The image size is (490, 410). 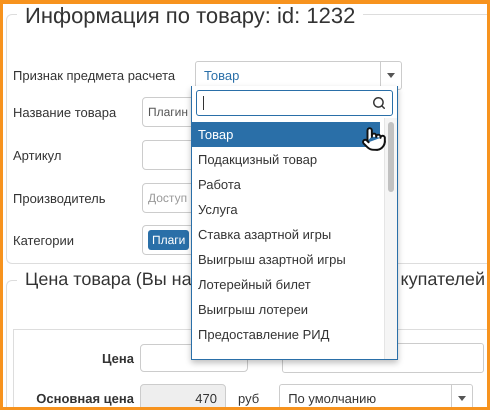 What do you see at coordinates (37, 155) in the screenshot?
I see `field-label: Артикул` at bounding box center [37, 155].